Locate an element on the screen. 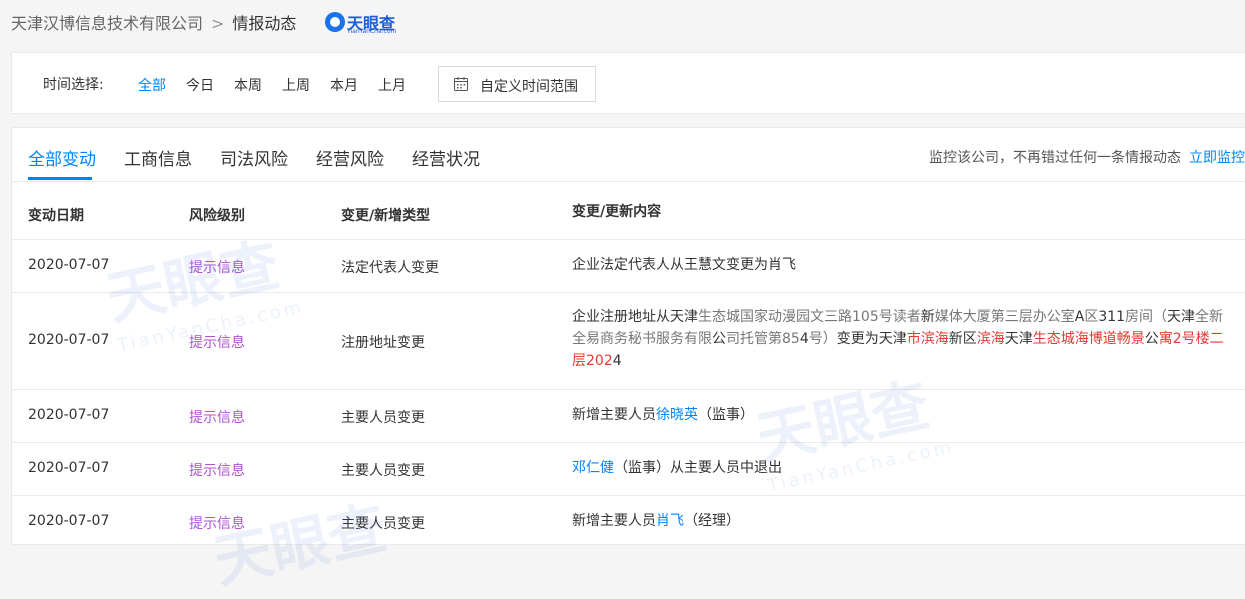  header-type: 变更/新增类型 is located at coordinates (386, 216).